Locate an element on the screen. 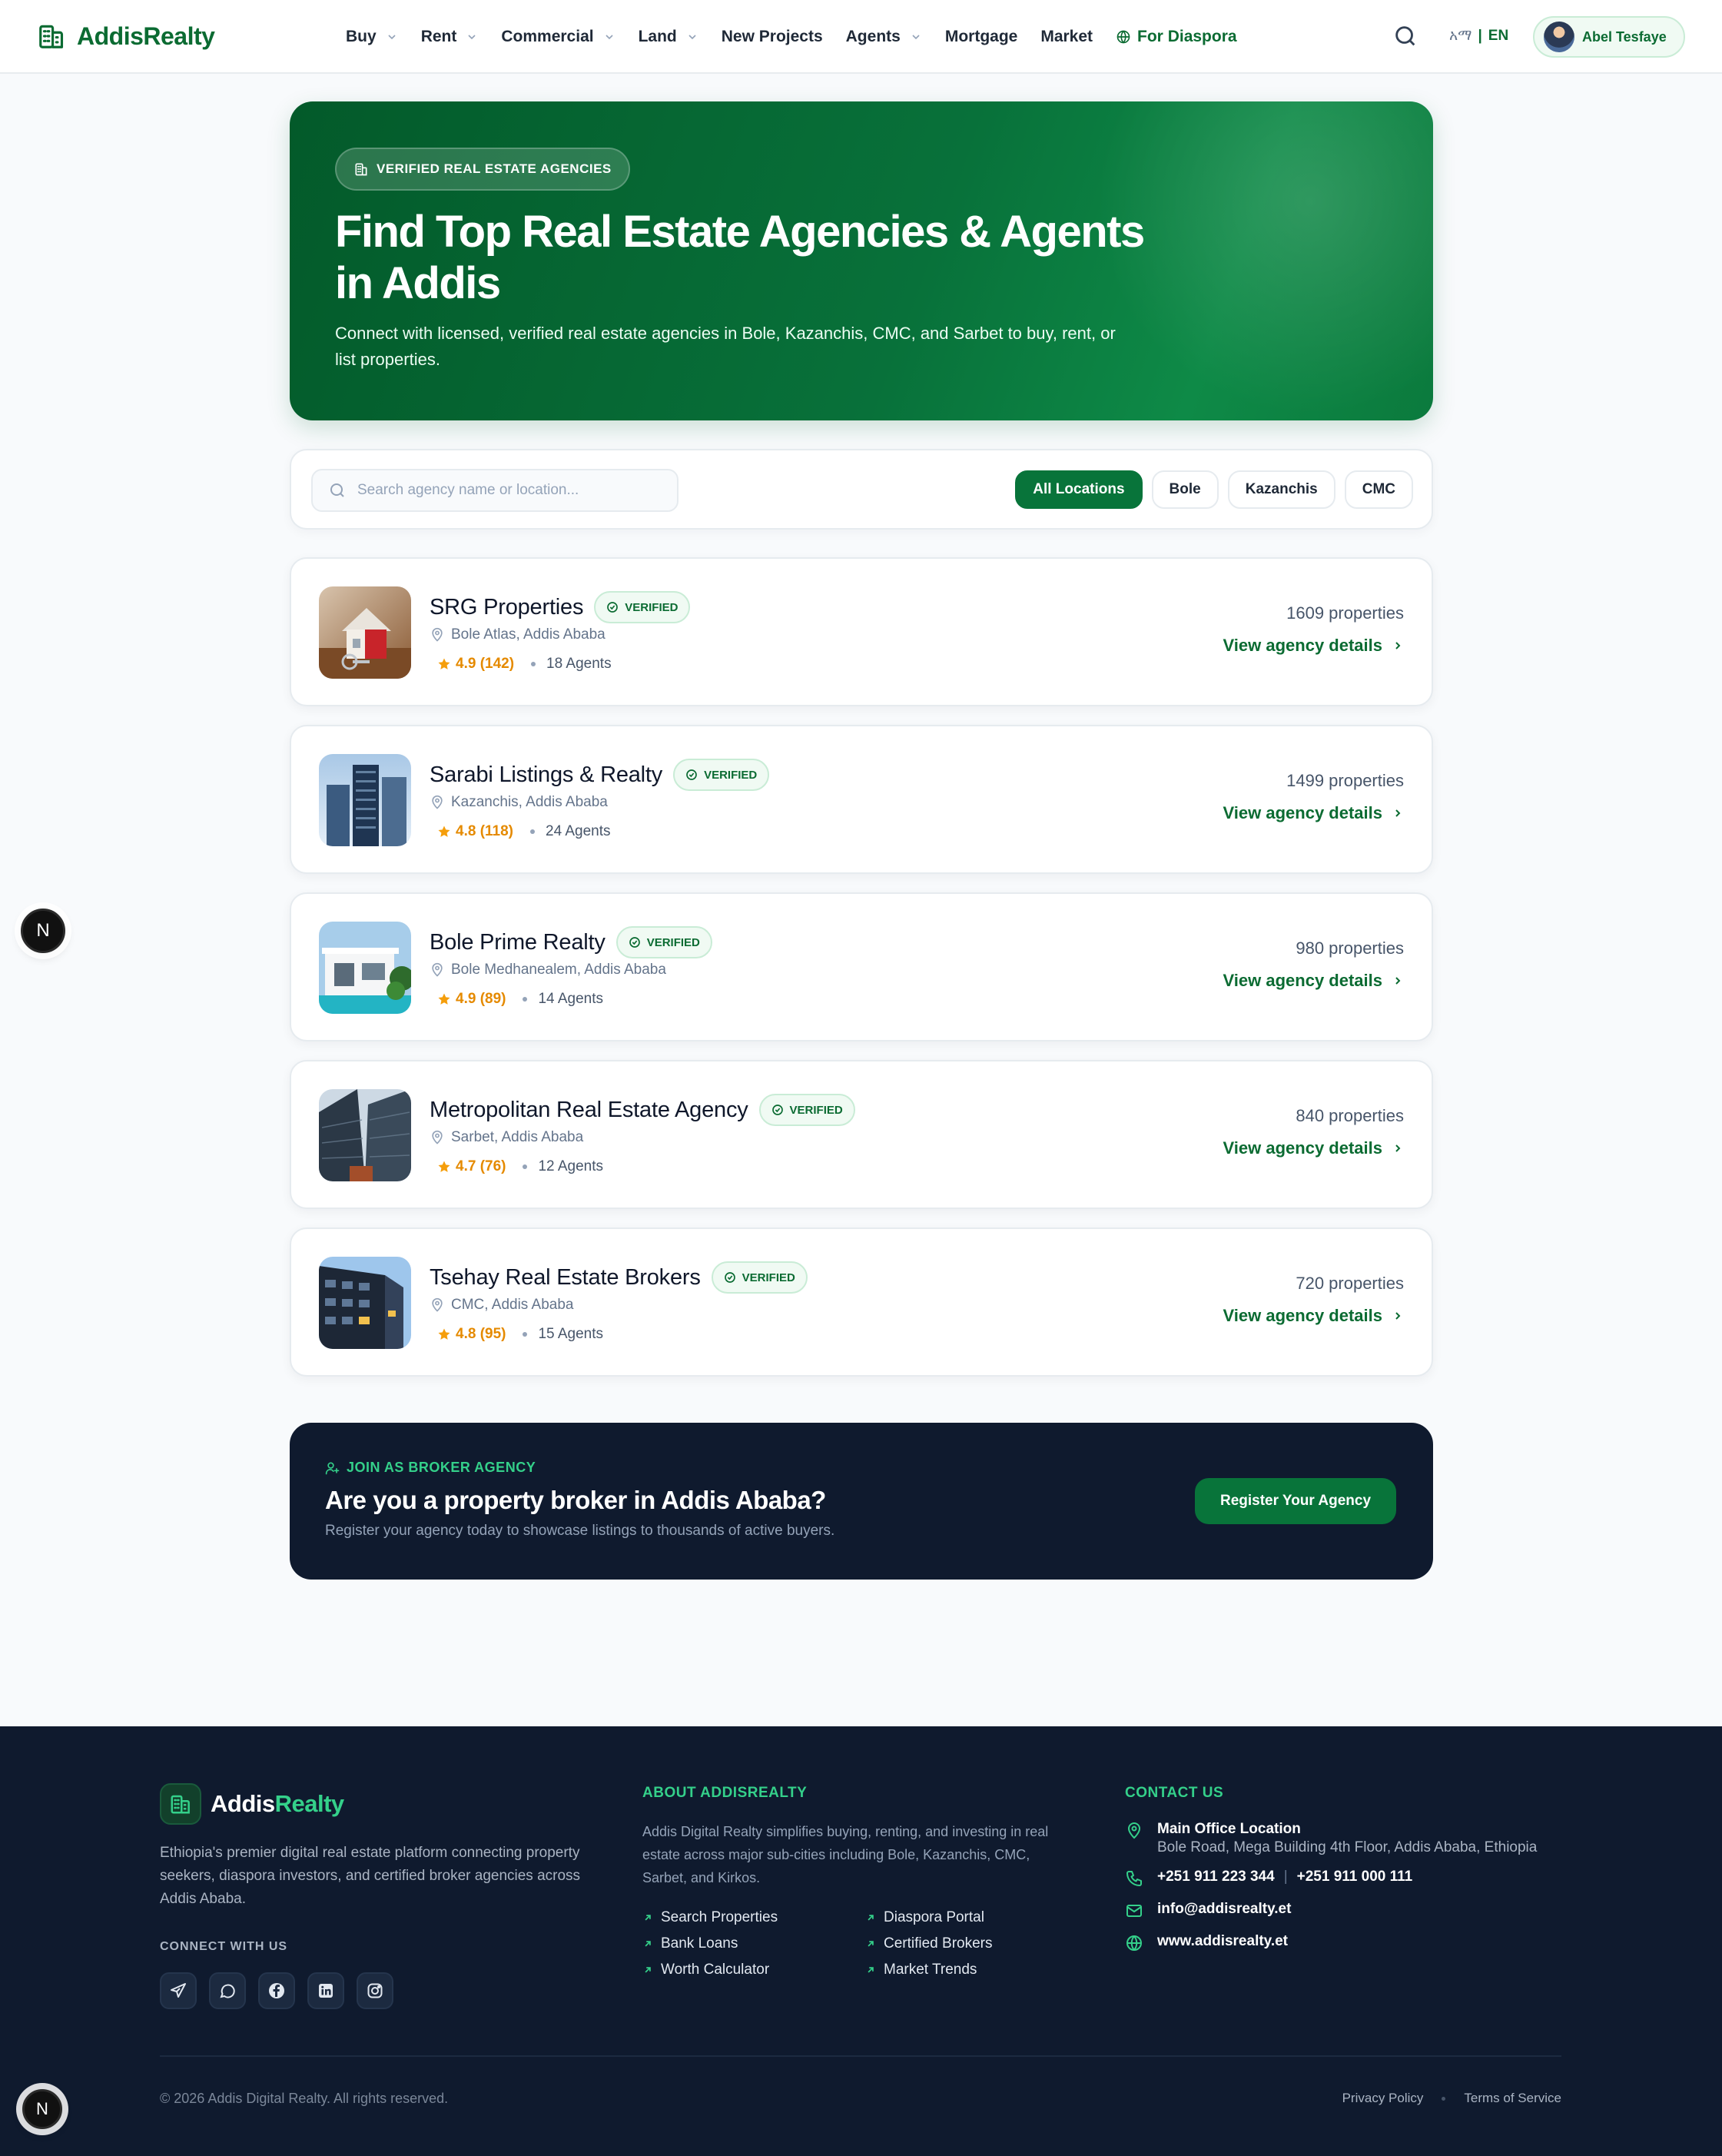 The height and width of the screenshot is (2156, 1722). search-box is located at coordinates (495, 490).